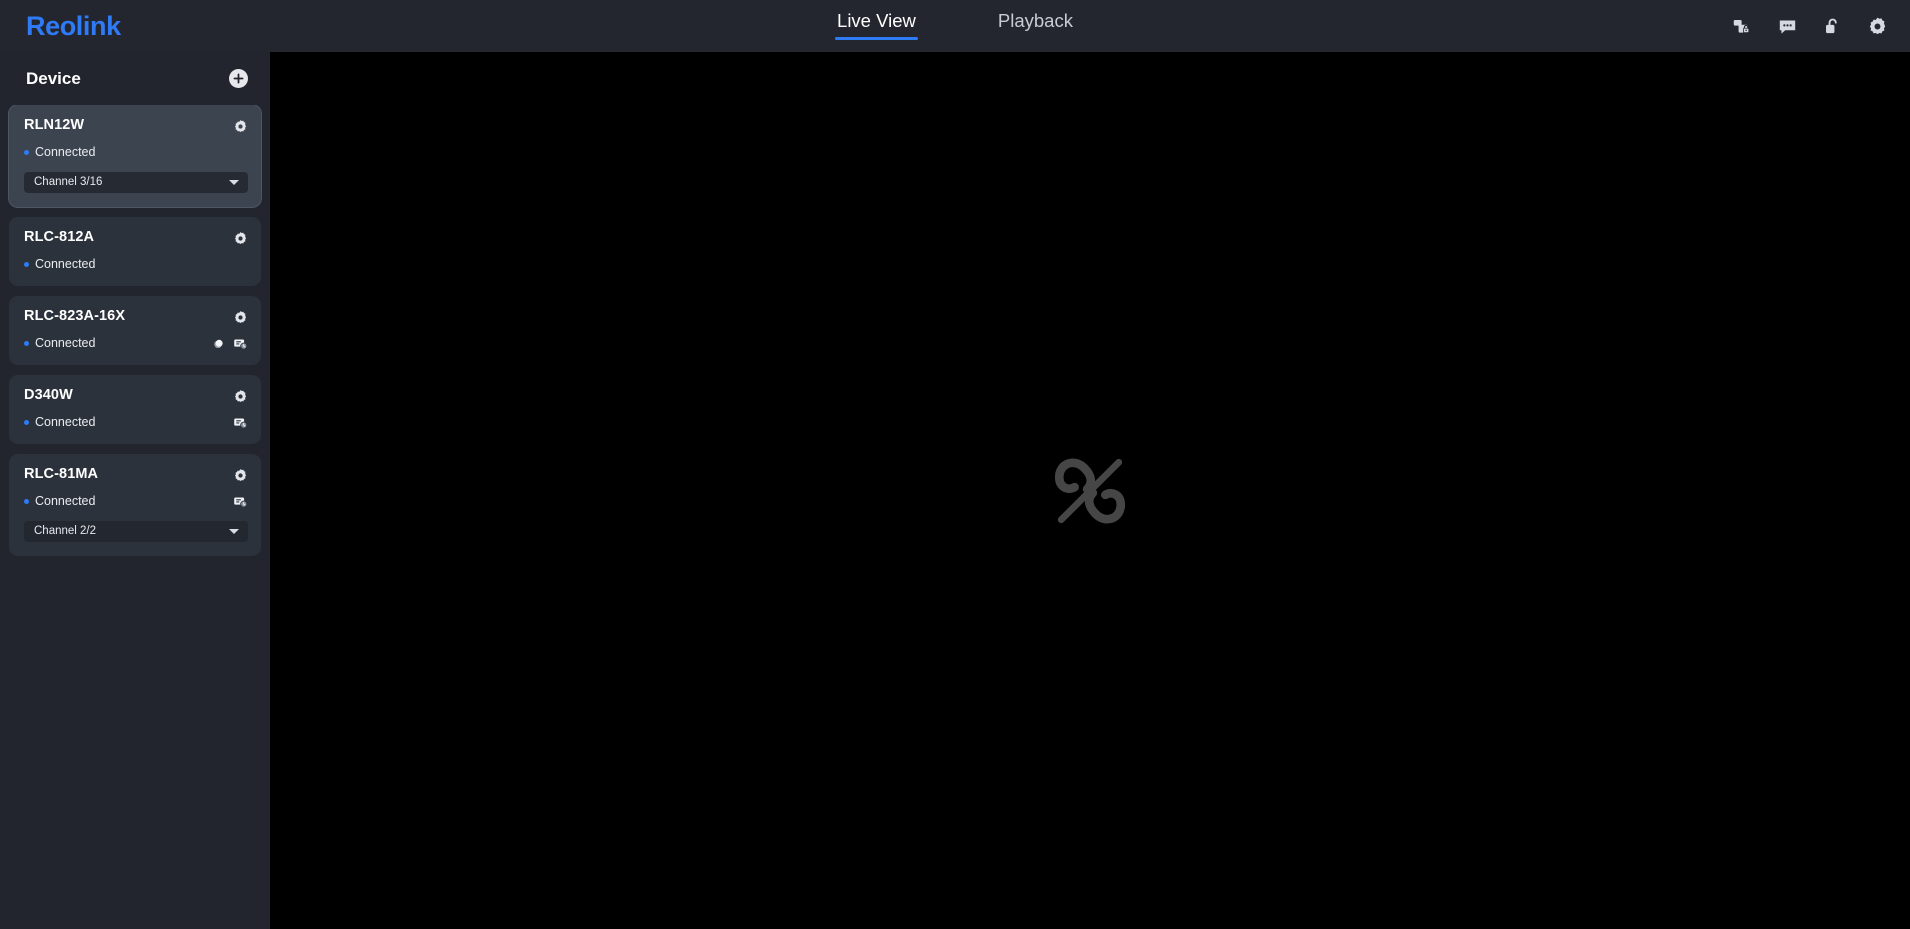  I want to click on top-bar: Reolink Live View Playback, so click(955, 26).